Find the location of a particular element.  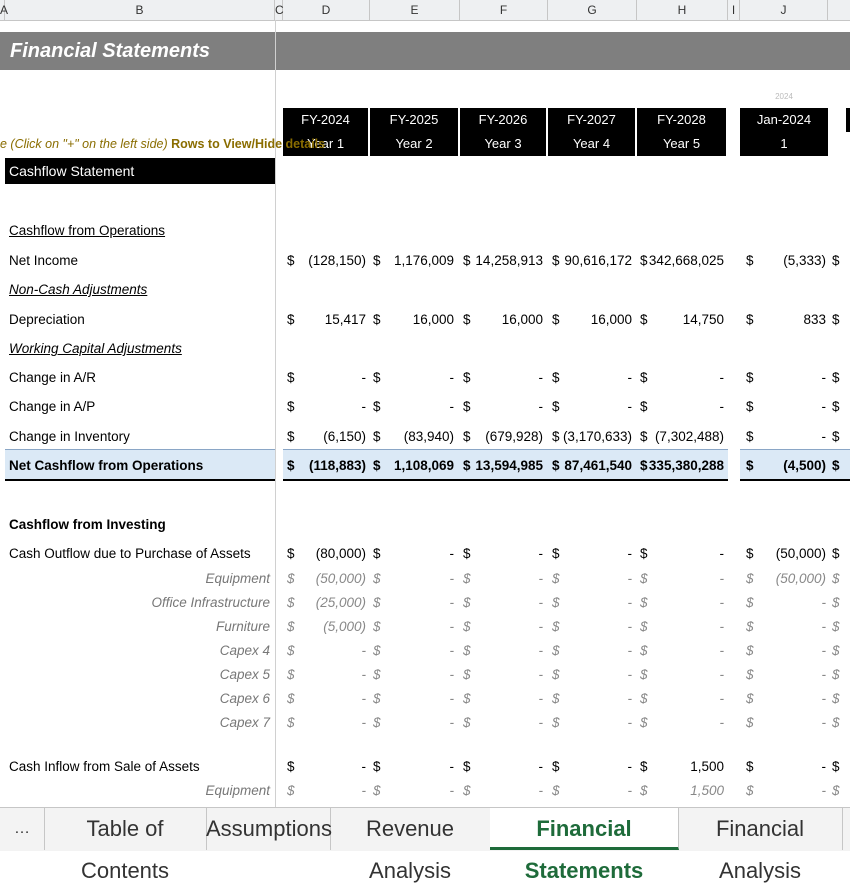

cell-net-income-2: 1,176,009 is located at coordinates (424, 260).